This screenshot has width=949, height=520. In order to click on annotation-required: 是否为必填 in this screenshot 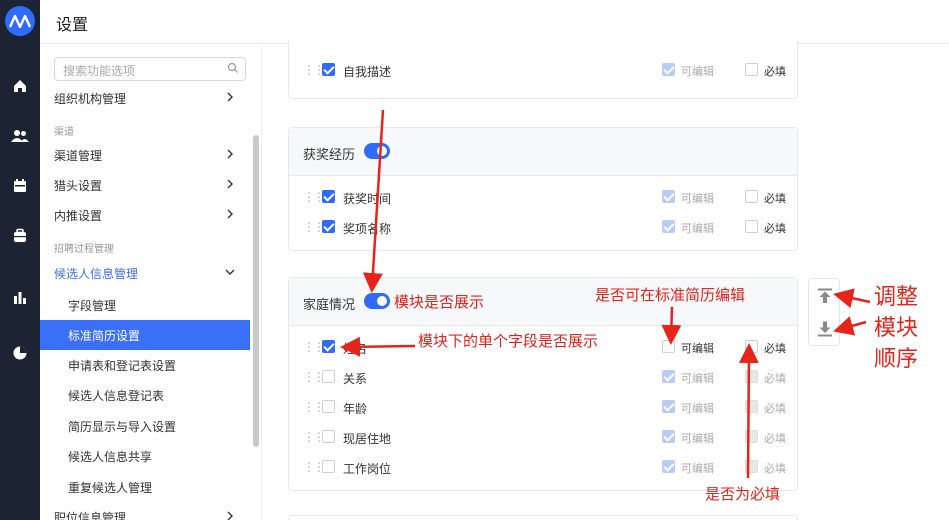, I will do `click(743, 494)`.